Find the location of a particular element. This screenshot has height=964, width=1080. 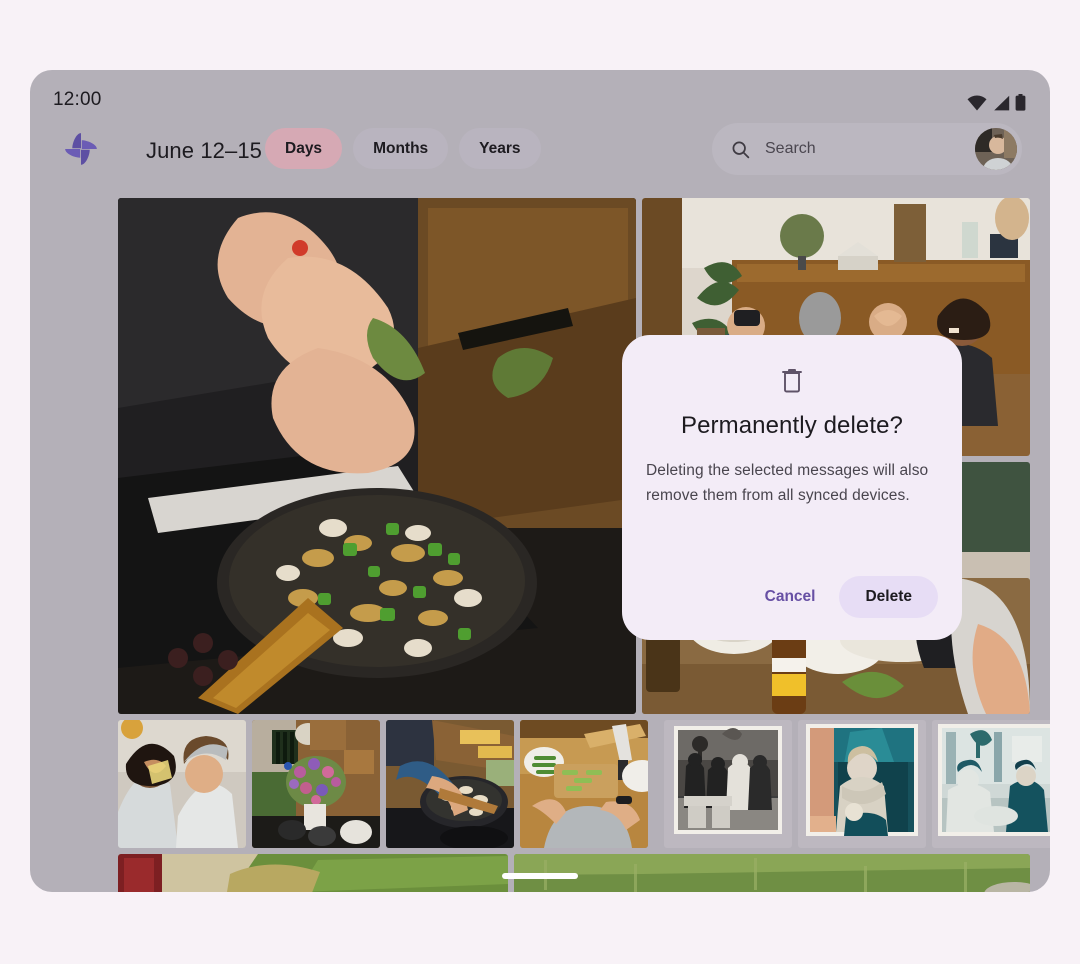

photo-flowers-table is located at coordinates (316, 784).